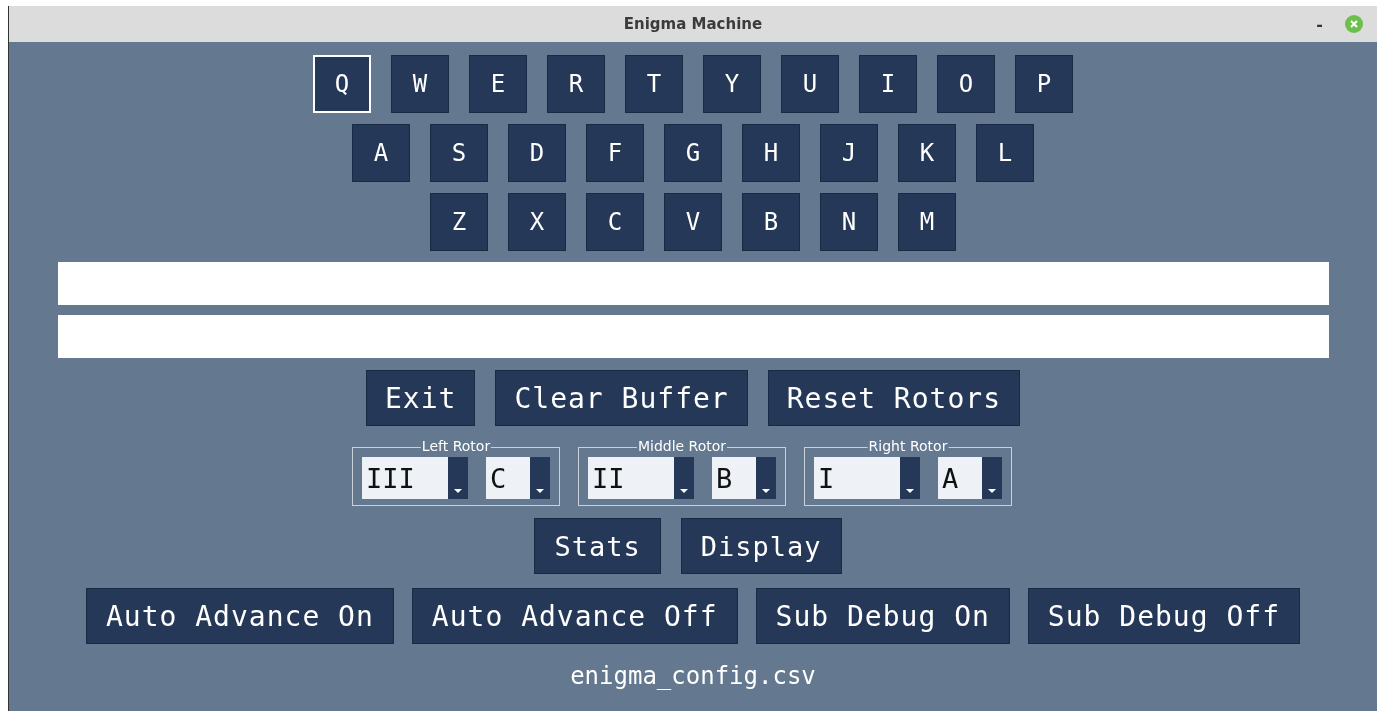 This screenshot has width=1377, height=711. Describe the element at coordinates (849, 222) in the screenshot. I see `key-button: N` at that location.